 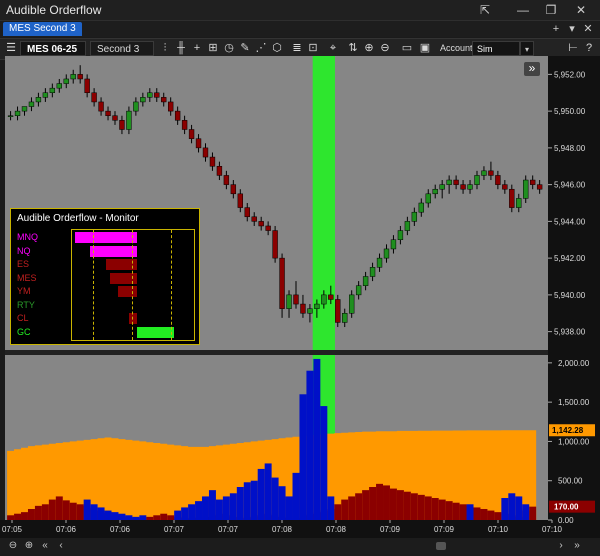 I want to click on time-tick-label: 07:10, so click(x=552, y=529).